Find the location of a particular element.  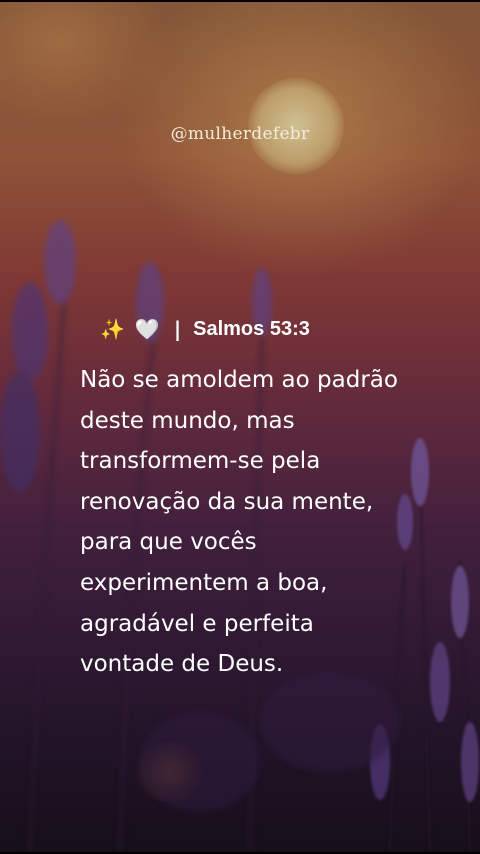

verse-line: transformem-se pela is located at coordinates (200, 461).